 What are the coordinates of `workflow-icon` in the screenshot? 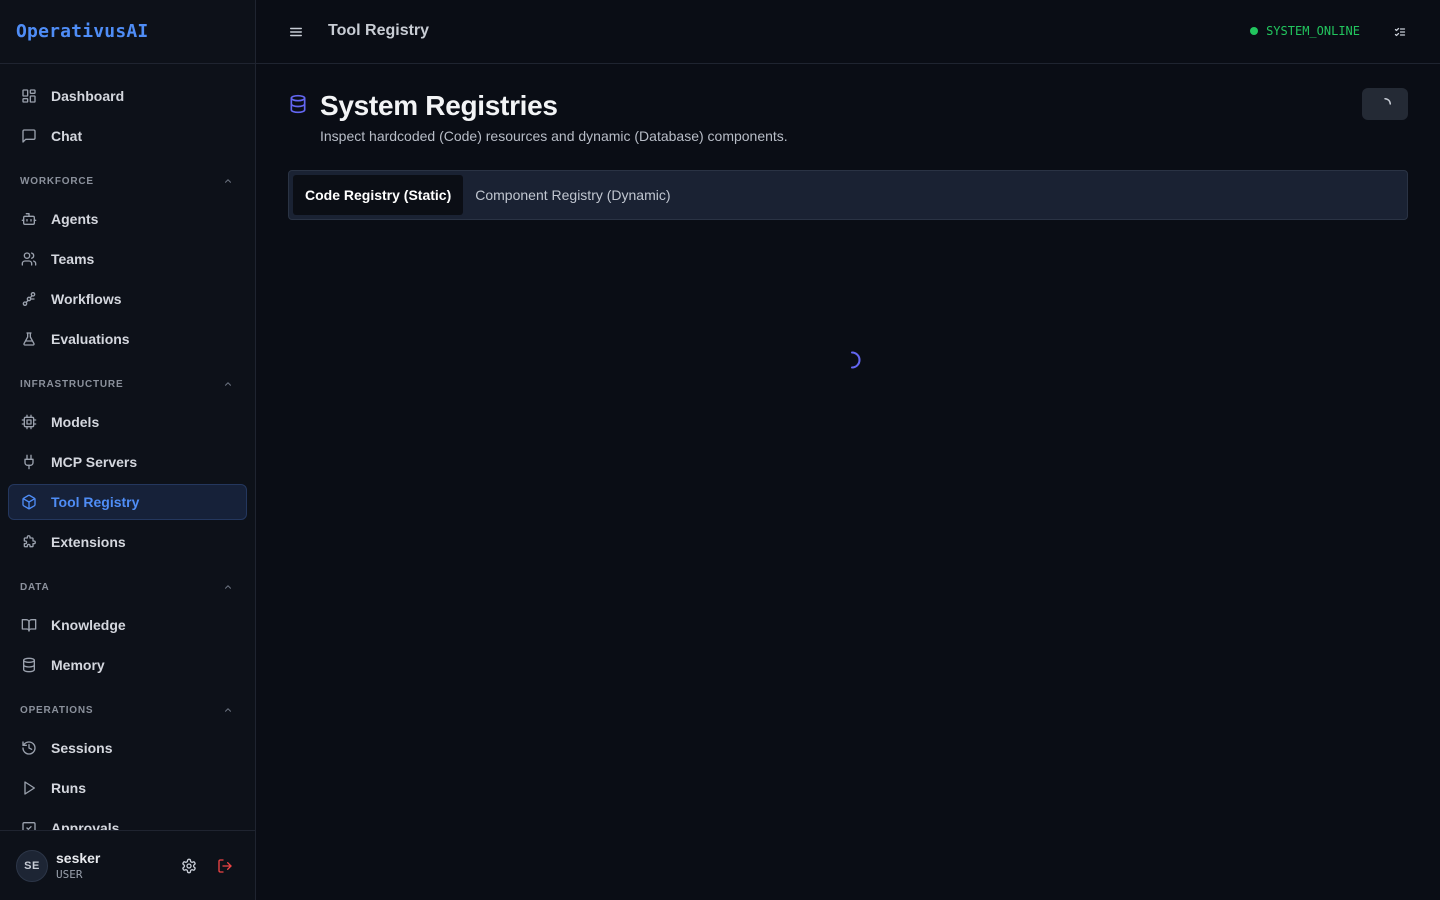 It's located at (29, 299).